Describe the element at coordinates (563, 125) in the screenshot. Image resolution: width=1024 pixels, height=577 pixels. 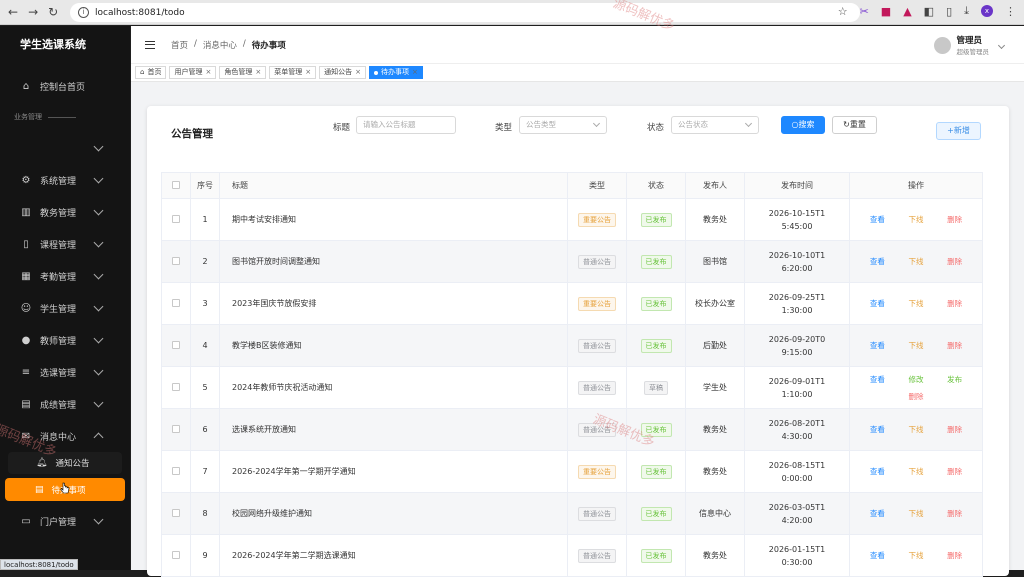
I see `type-select: 公告类型` at that location.